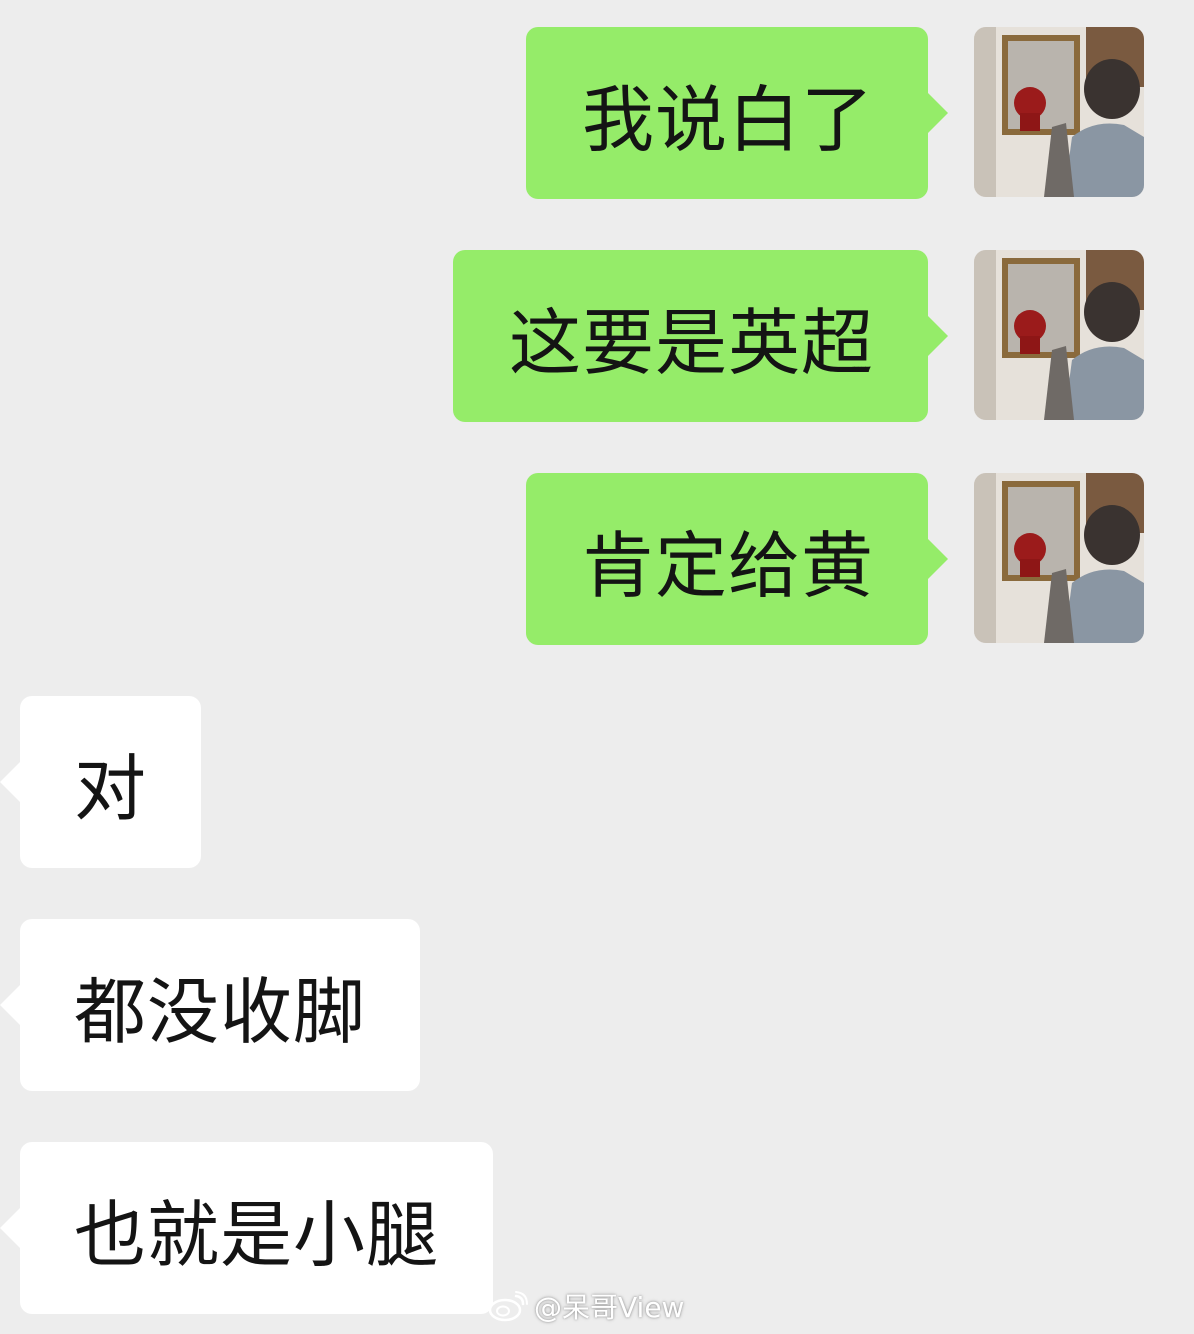 This screenshot has height=1334, width=1194. What do you see at coordinates (111, 788) in the screenshot?
I see `message-text: 对` at bounding box center [111, 788].